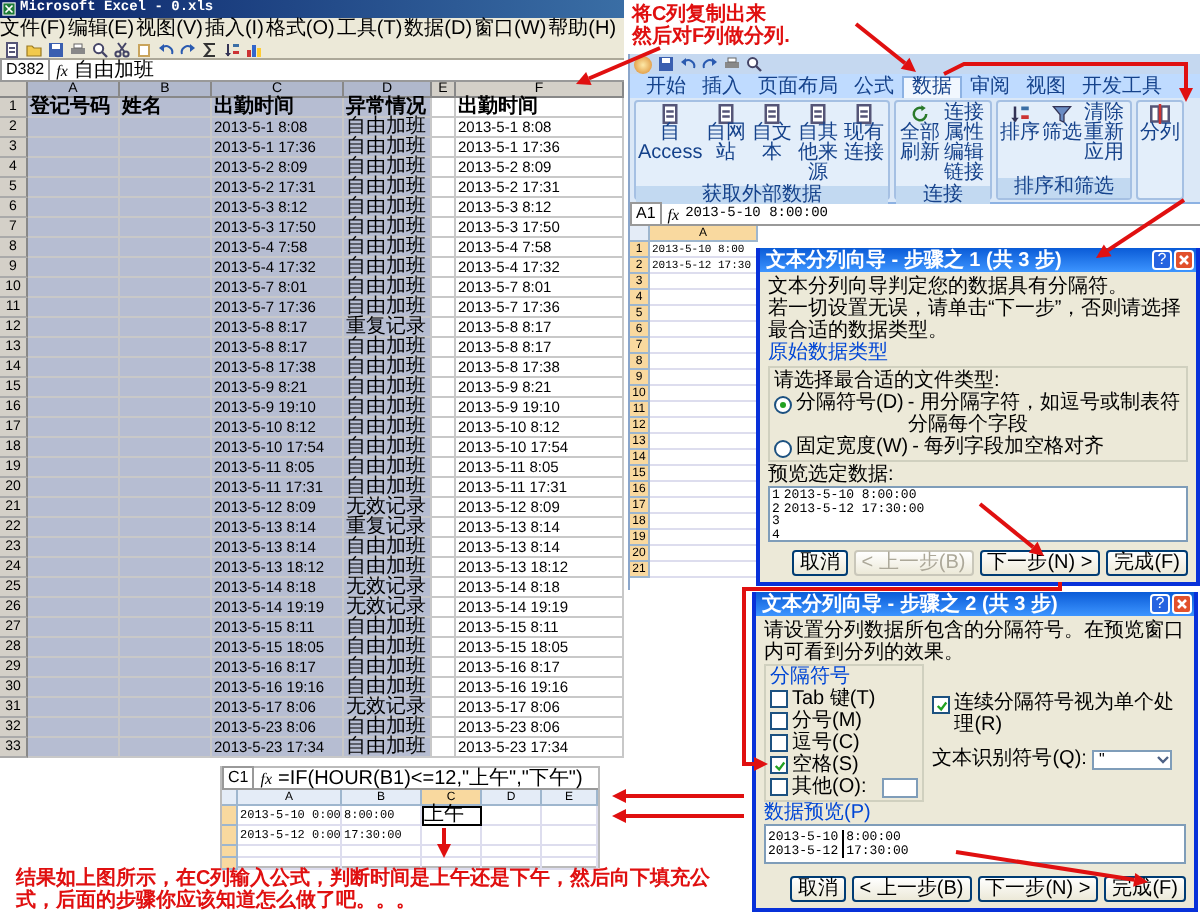 The image size is (1200, 914). What do you see at coordinates (1106, 144) in the screenshot?
I see `ribbon-button: 重新应用` at bounding box center [1106, 144].